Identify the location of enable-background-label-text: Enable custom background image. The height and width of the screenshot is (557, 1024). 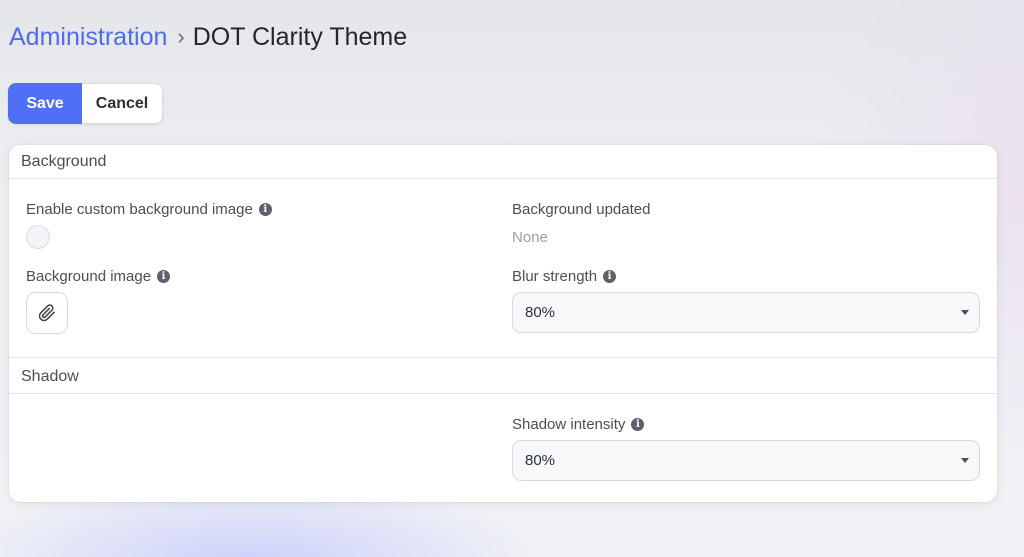
(139, 209).